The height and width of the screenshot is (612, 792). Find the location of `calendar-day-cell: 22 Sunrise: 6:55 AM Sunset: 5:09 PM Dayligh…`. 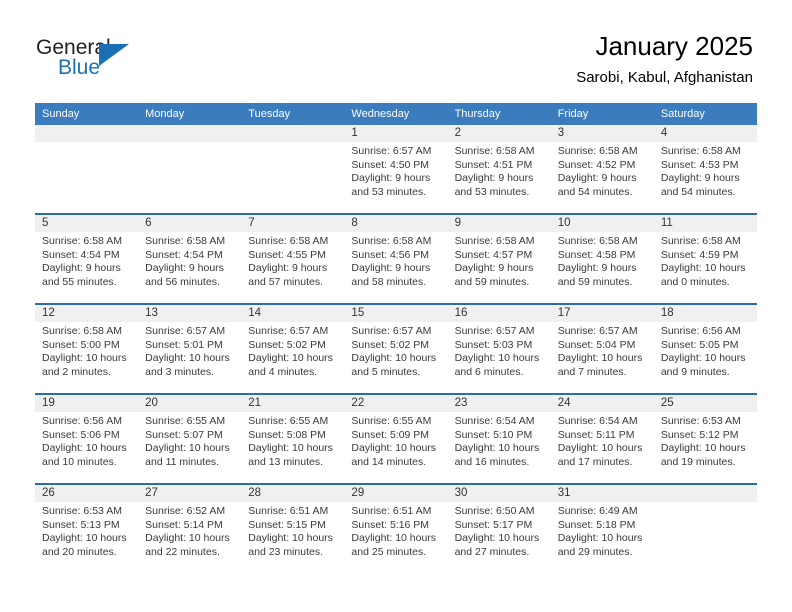

calendar-day-cell: 22 Sunrise: 6:55 AM Sunset: 5:09 PM Dayligh… is located at coordinates (396, 439).